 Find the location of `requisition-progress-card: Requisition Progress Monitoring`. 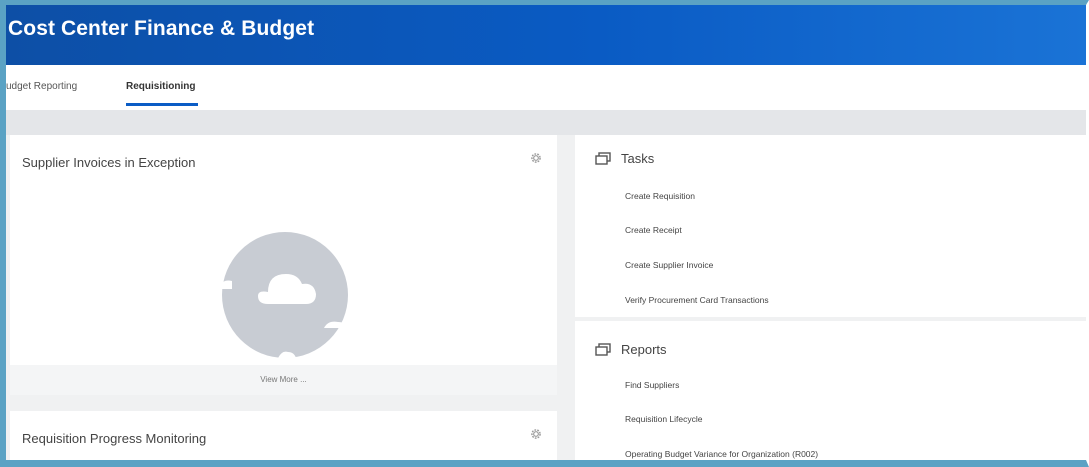

requisition-progress-card: Requisition Progress Monitoring is located at coordinates (283, 435).